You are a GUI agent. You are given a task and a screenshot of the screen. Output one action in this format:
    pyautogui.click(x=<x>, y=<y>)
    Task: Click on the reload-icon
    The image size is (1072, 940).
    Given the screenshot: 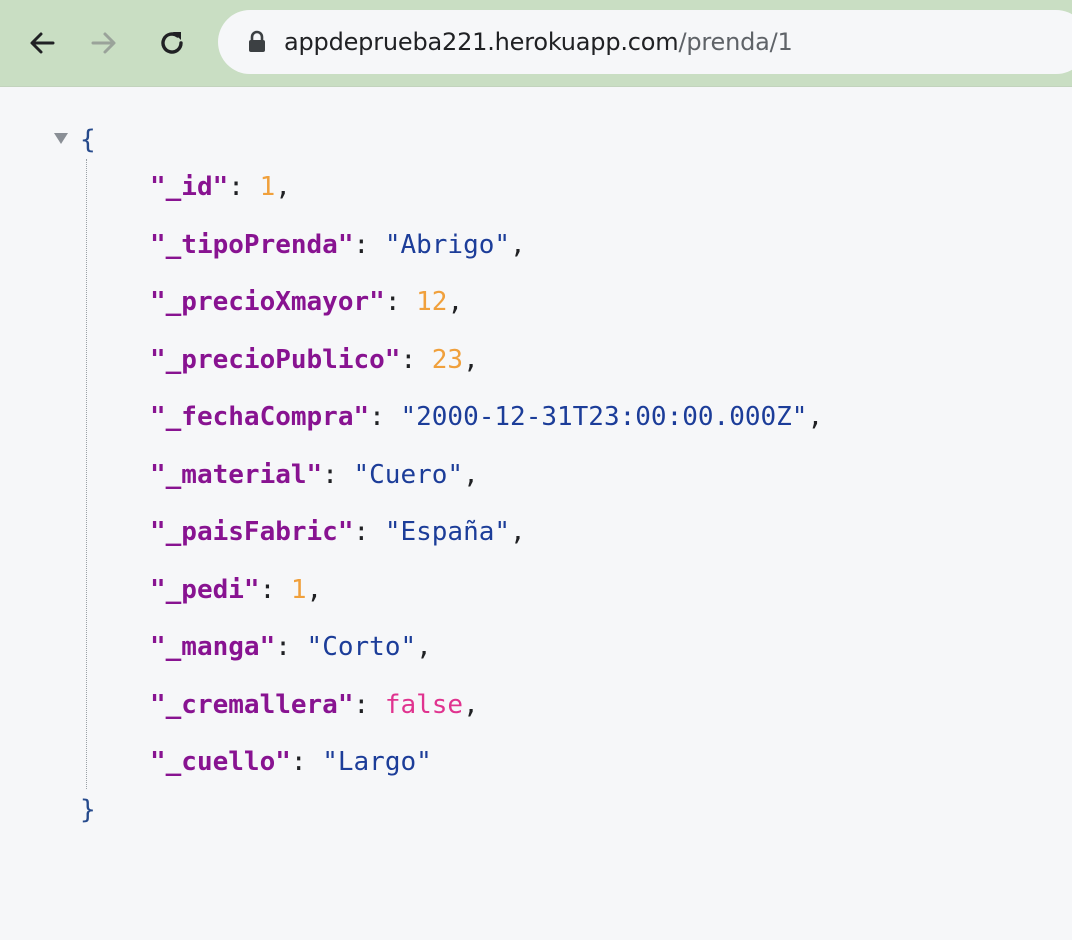 What is the action you would take?
    pyautogui.click(x=172, y=43)
    